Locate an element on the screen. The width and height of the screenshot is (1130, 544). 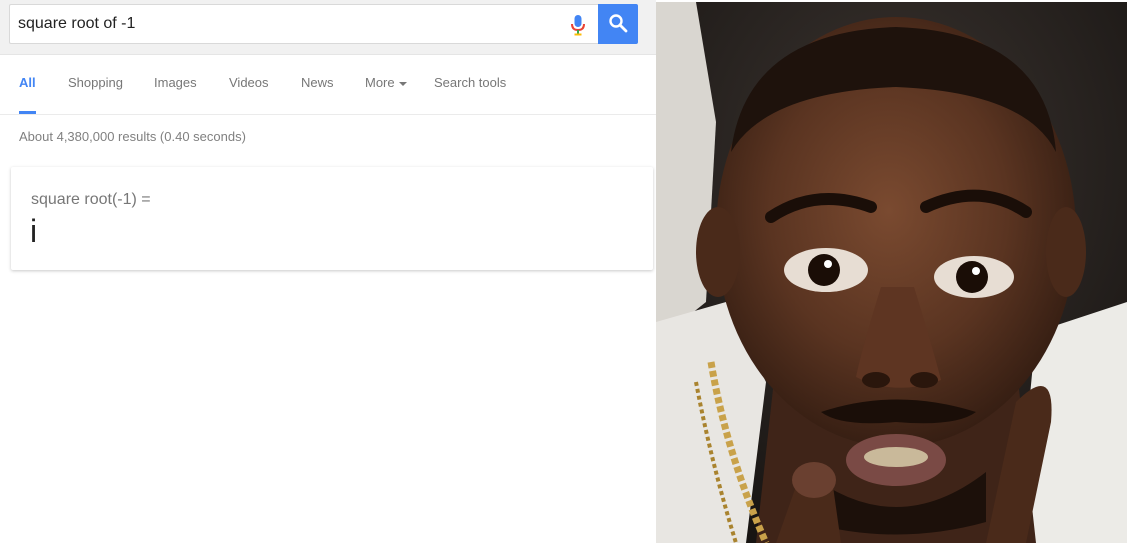
search-box is located at coordinates (303, 24).